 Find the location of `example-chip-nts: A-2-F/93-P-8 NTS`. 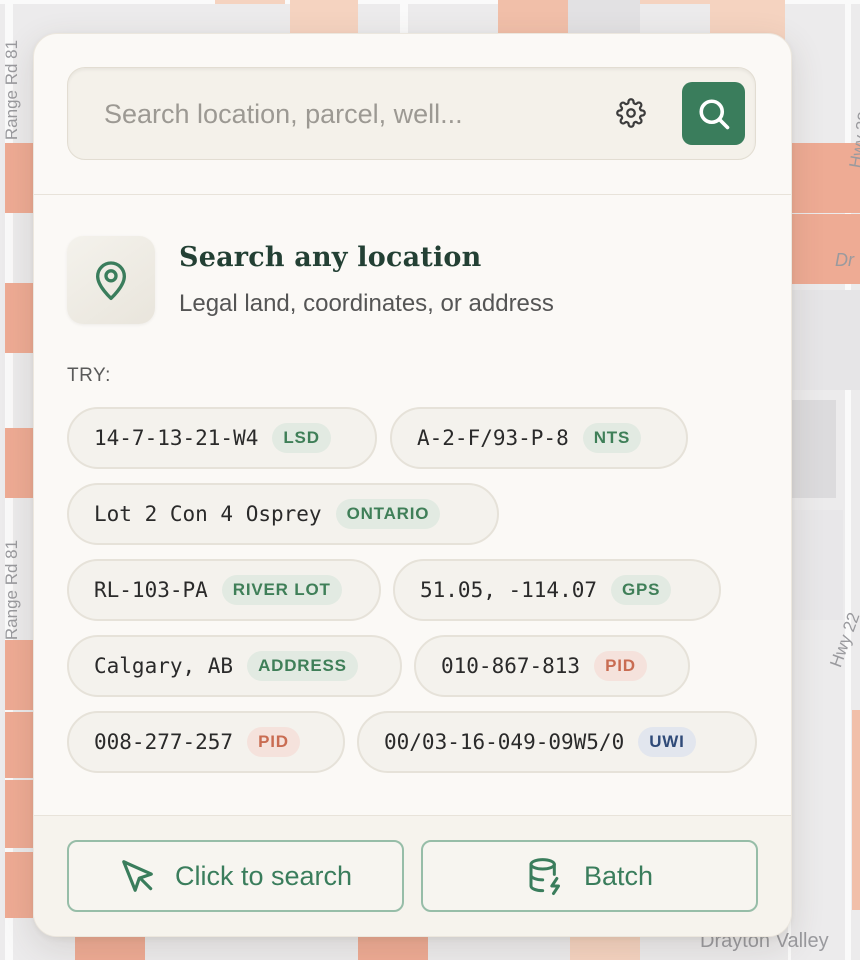

example-chip-nts: A-2-F/93-P-8 NTS is located at coordinates (539, 438).